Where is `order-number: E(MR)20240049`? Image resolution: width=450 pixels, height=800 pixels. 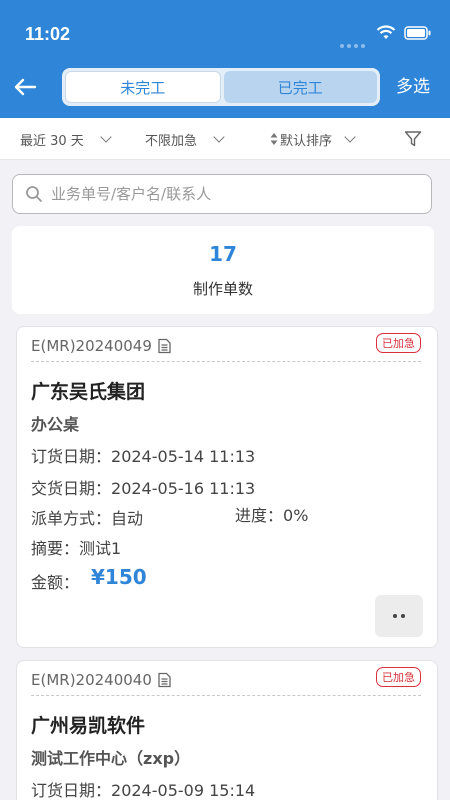 order-number: E(MR)20240049 is located at coordinates (101, 346).